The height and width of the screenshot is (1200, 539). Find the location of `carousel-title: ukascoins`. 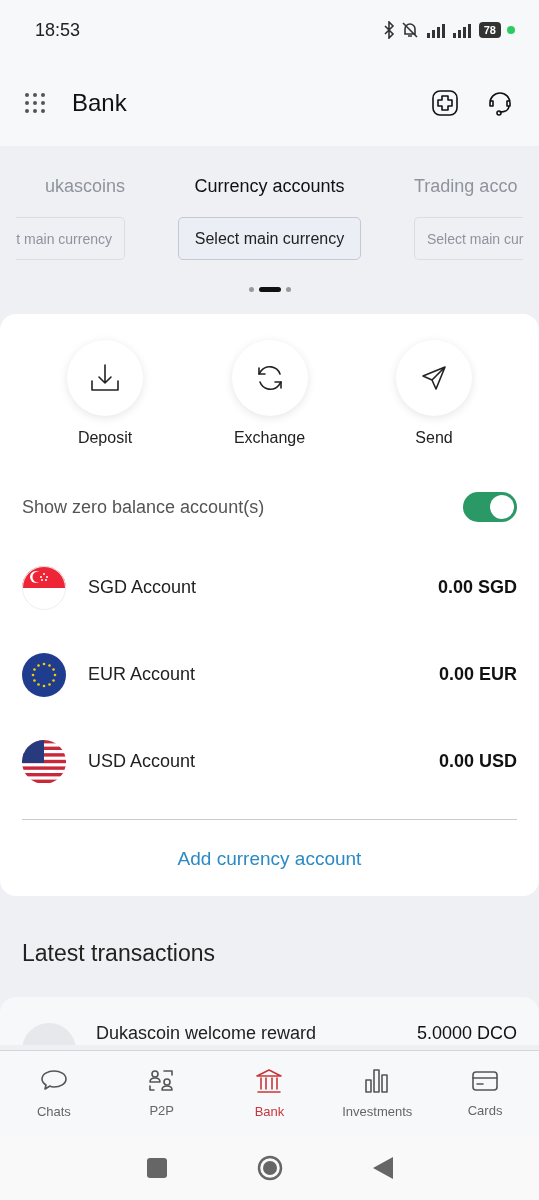

carousel-title: ukascoins is located at coordinates (84, 186).